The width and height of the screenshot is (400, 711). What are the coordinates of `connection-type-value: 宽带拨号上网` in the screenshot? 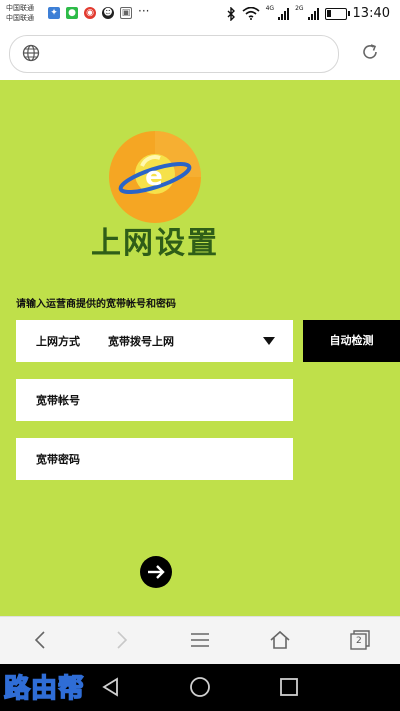 It's located at (141, 341).